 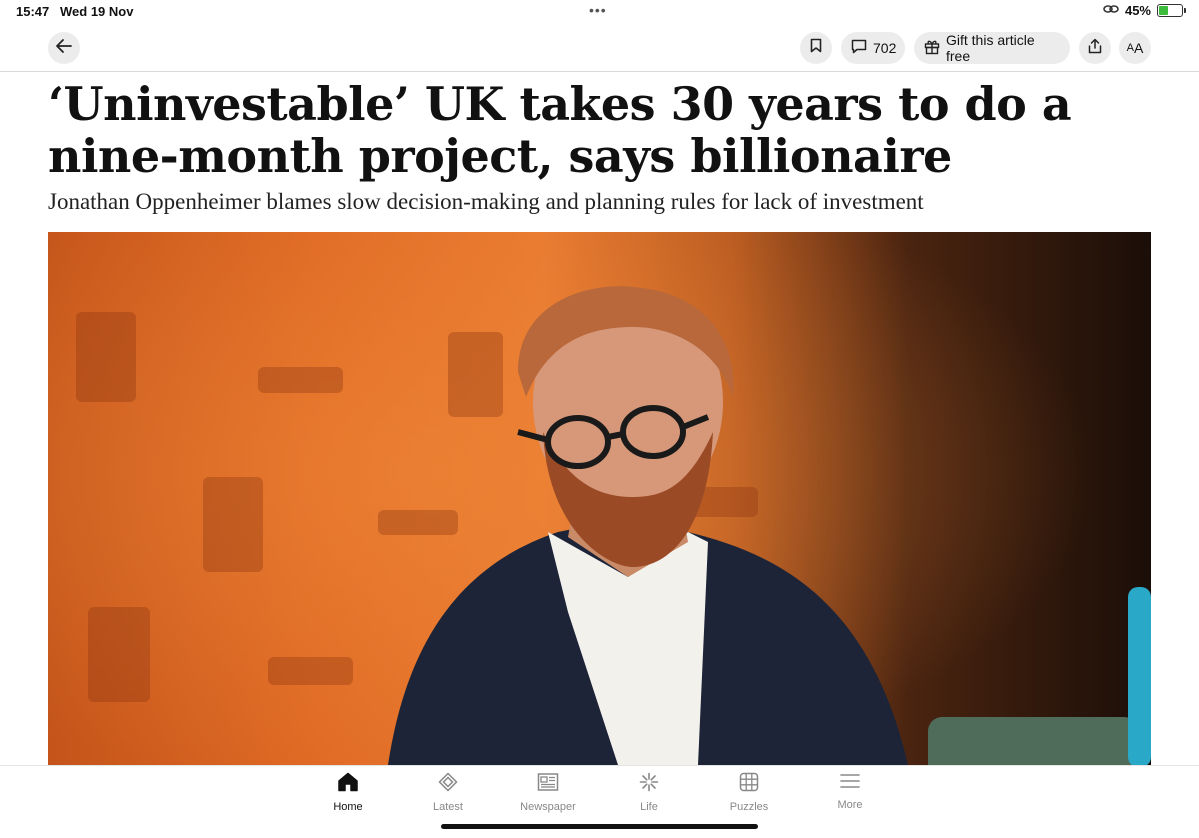 What do you see at coordinates (1111, 10) in the screenshot?
I see `link-icon` at bounding box center [1111, 10].